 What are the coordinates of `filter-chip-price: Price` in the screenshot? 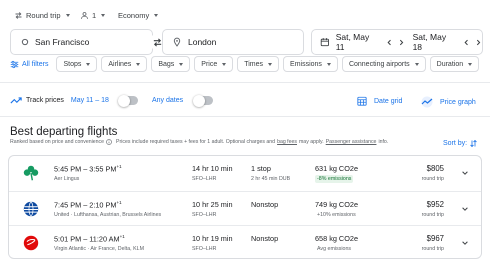 It's located at (214, 64).